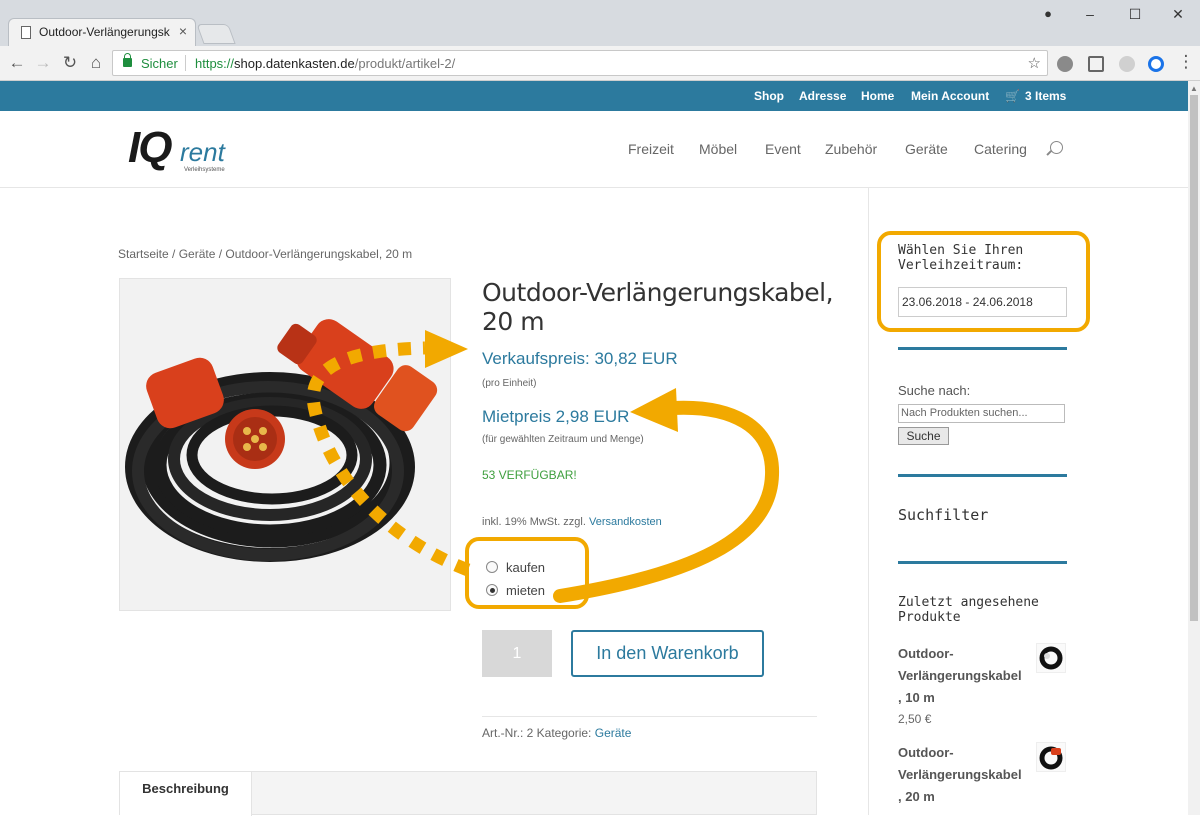 The width and height of the screenshot is (1200, 816). Describe the element at coordinates (851, 149) in the screenshot. I see `nav-zubehoer: Zubehör` at that location.